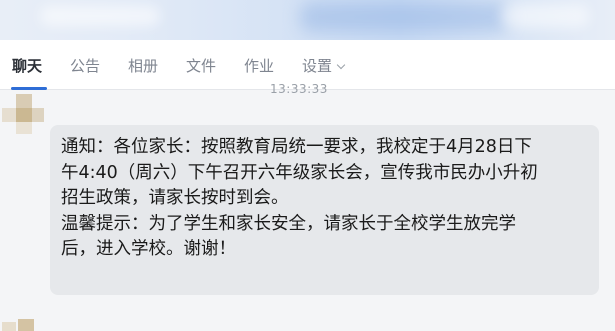 The width and height of the screenshot is (615, 331). I want to click on message-line: 通知：各位家长：按照教育局统一要求，我校定于4月28日下, so click(296, 147).